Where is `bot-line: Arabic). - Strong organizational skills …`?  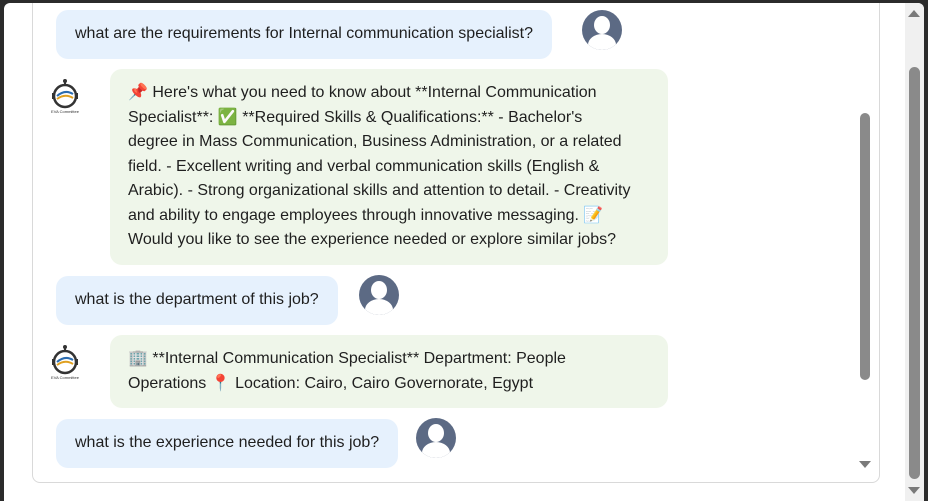 bot-line: Arabic). - Strong organizational skills … is located at coordinates (379, 190).